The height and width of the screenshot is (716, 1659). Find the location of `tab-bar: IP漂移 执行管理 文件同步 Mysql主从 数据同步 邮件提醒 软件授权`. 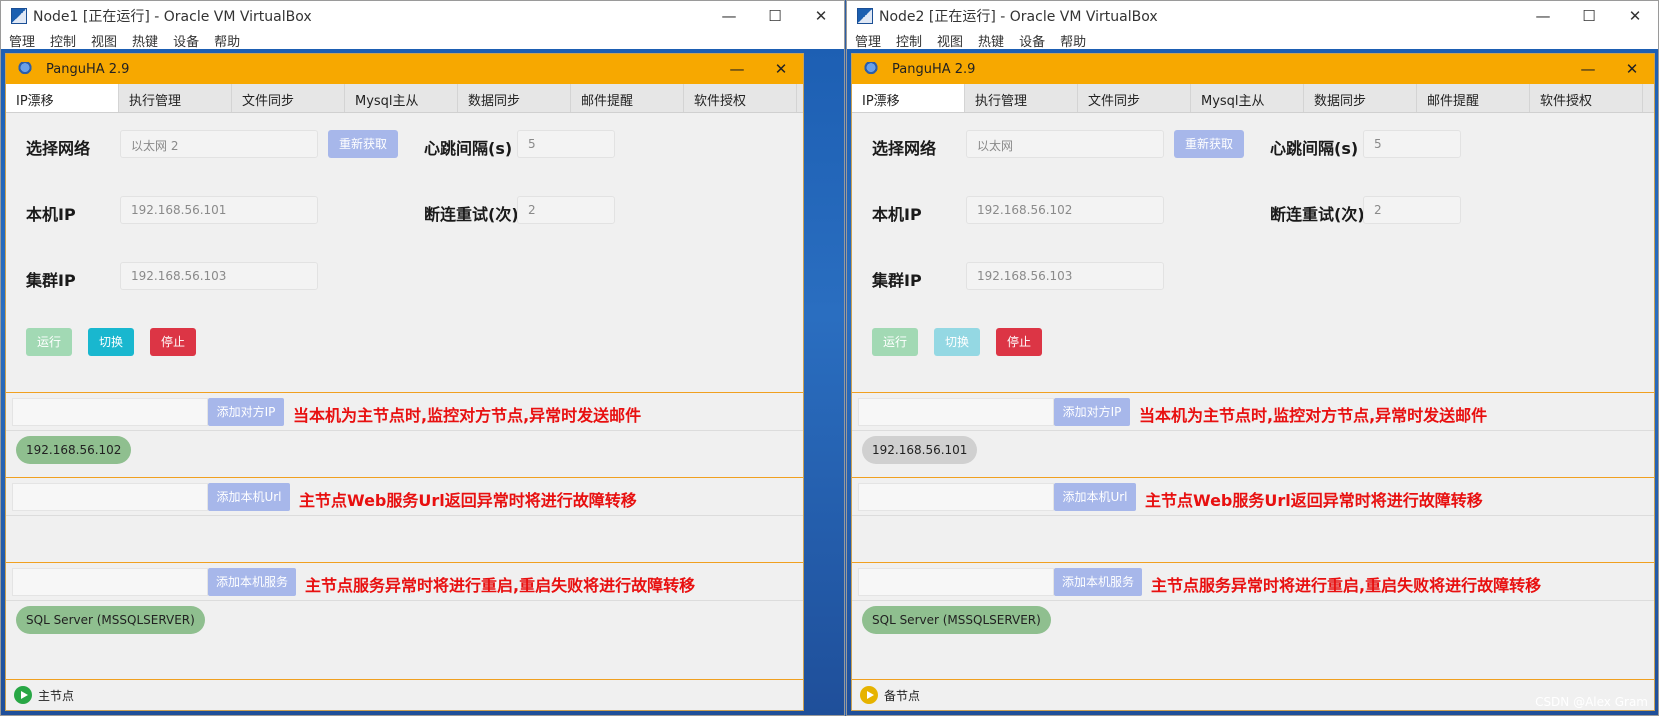

tab-bar: IP漂移 执行管理 文件同步 Mysql主从 数据同步 邮件提醒 软件授权 is located at coordinates (404, 98).